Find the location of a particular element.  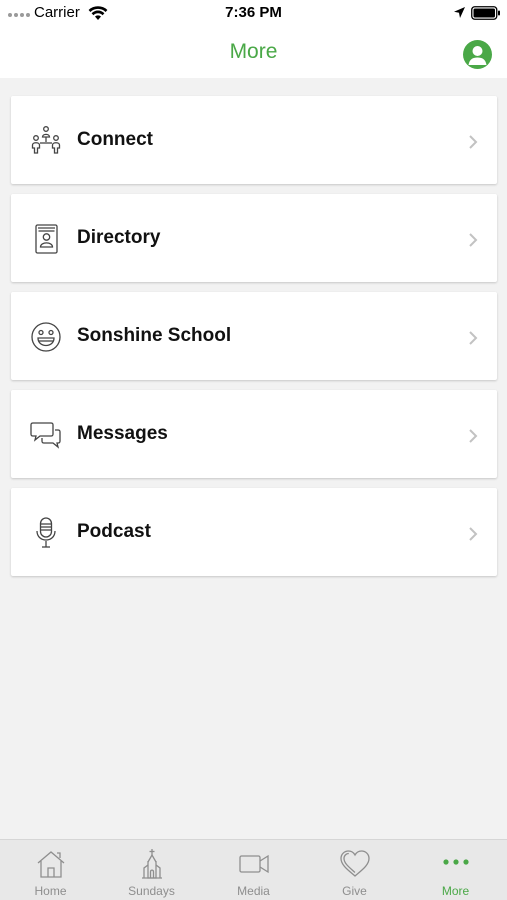

menu-item-sonshine-school: Sonshine School is located at coordinates (254, 336).